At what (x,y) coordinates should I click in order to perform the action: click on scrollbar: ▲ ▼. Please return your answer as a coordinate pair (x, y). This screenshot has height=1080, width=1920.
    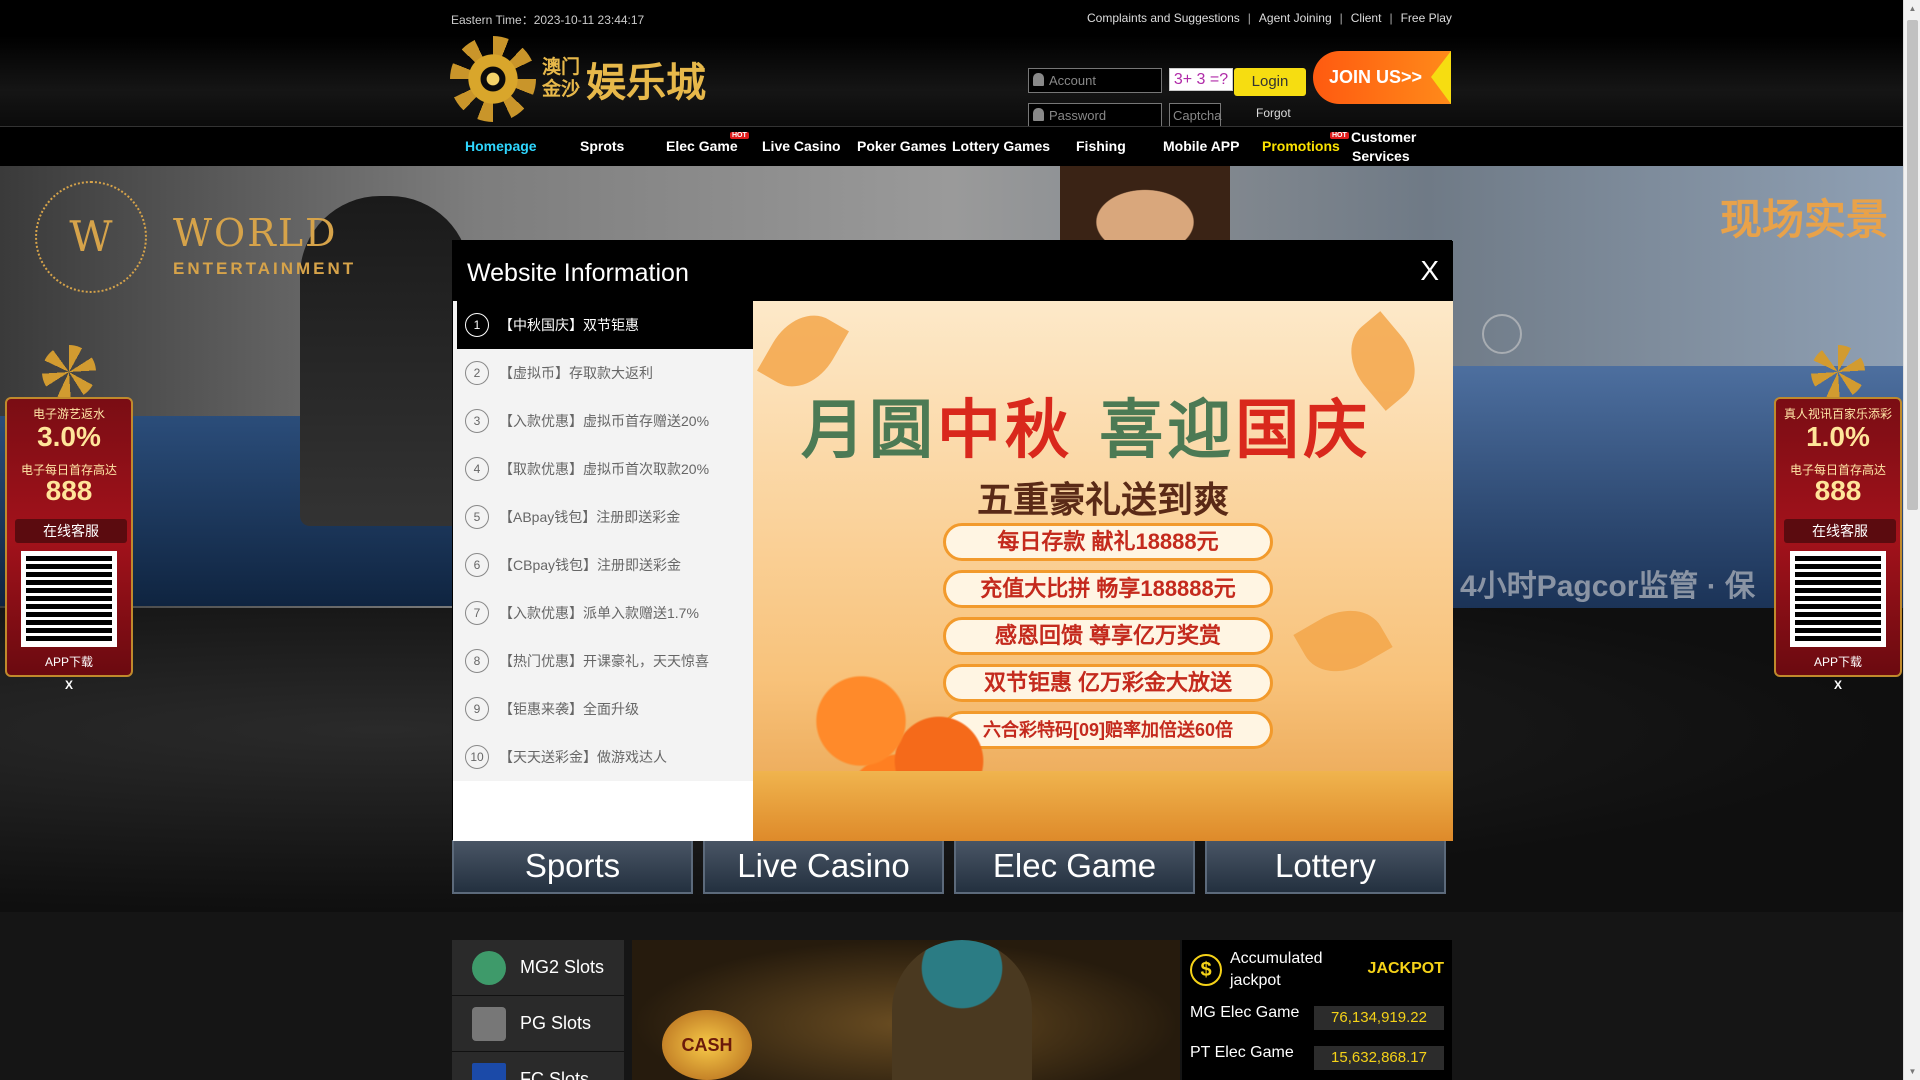
    Looking at the image, I should click on (1911, 540).